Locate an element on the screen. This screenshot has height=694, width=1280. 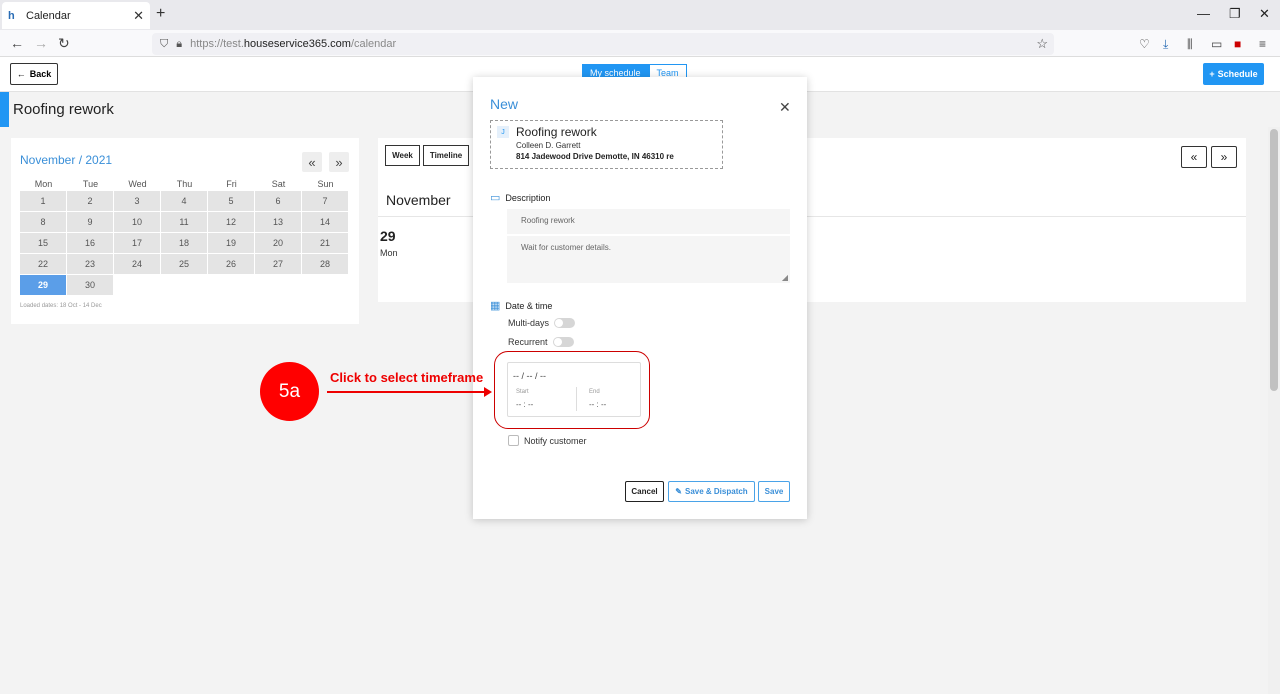
annotation-arrow-icon is located at coordinates (409, 392).